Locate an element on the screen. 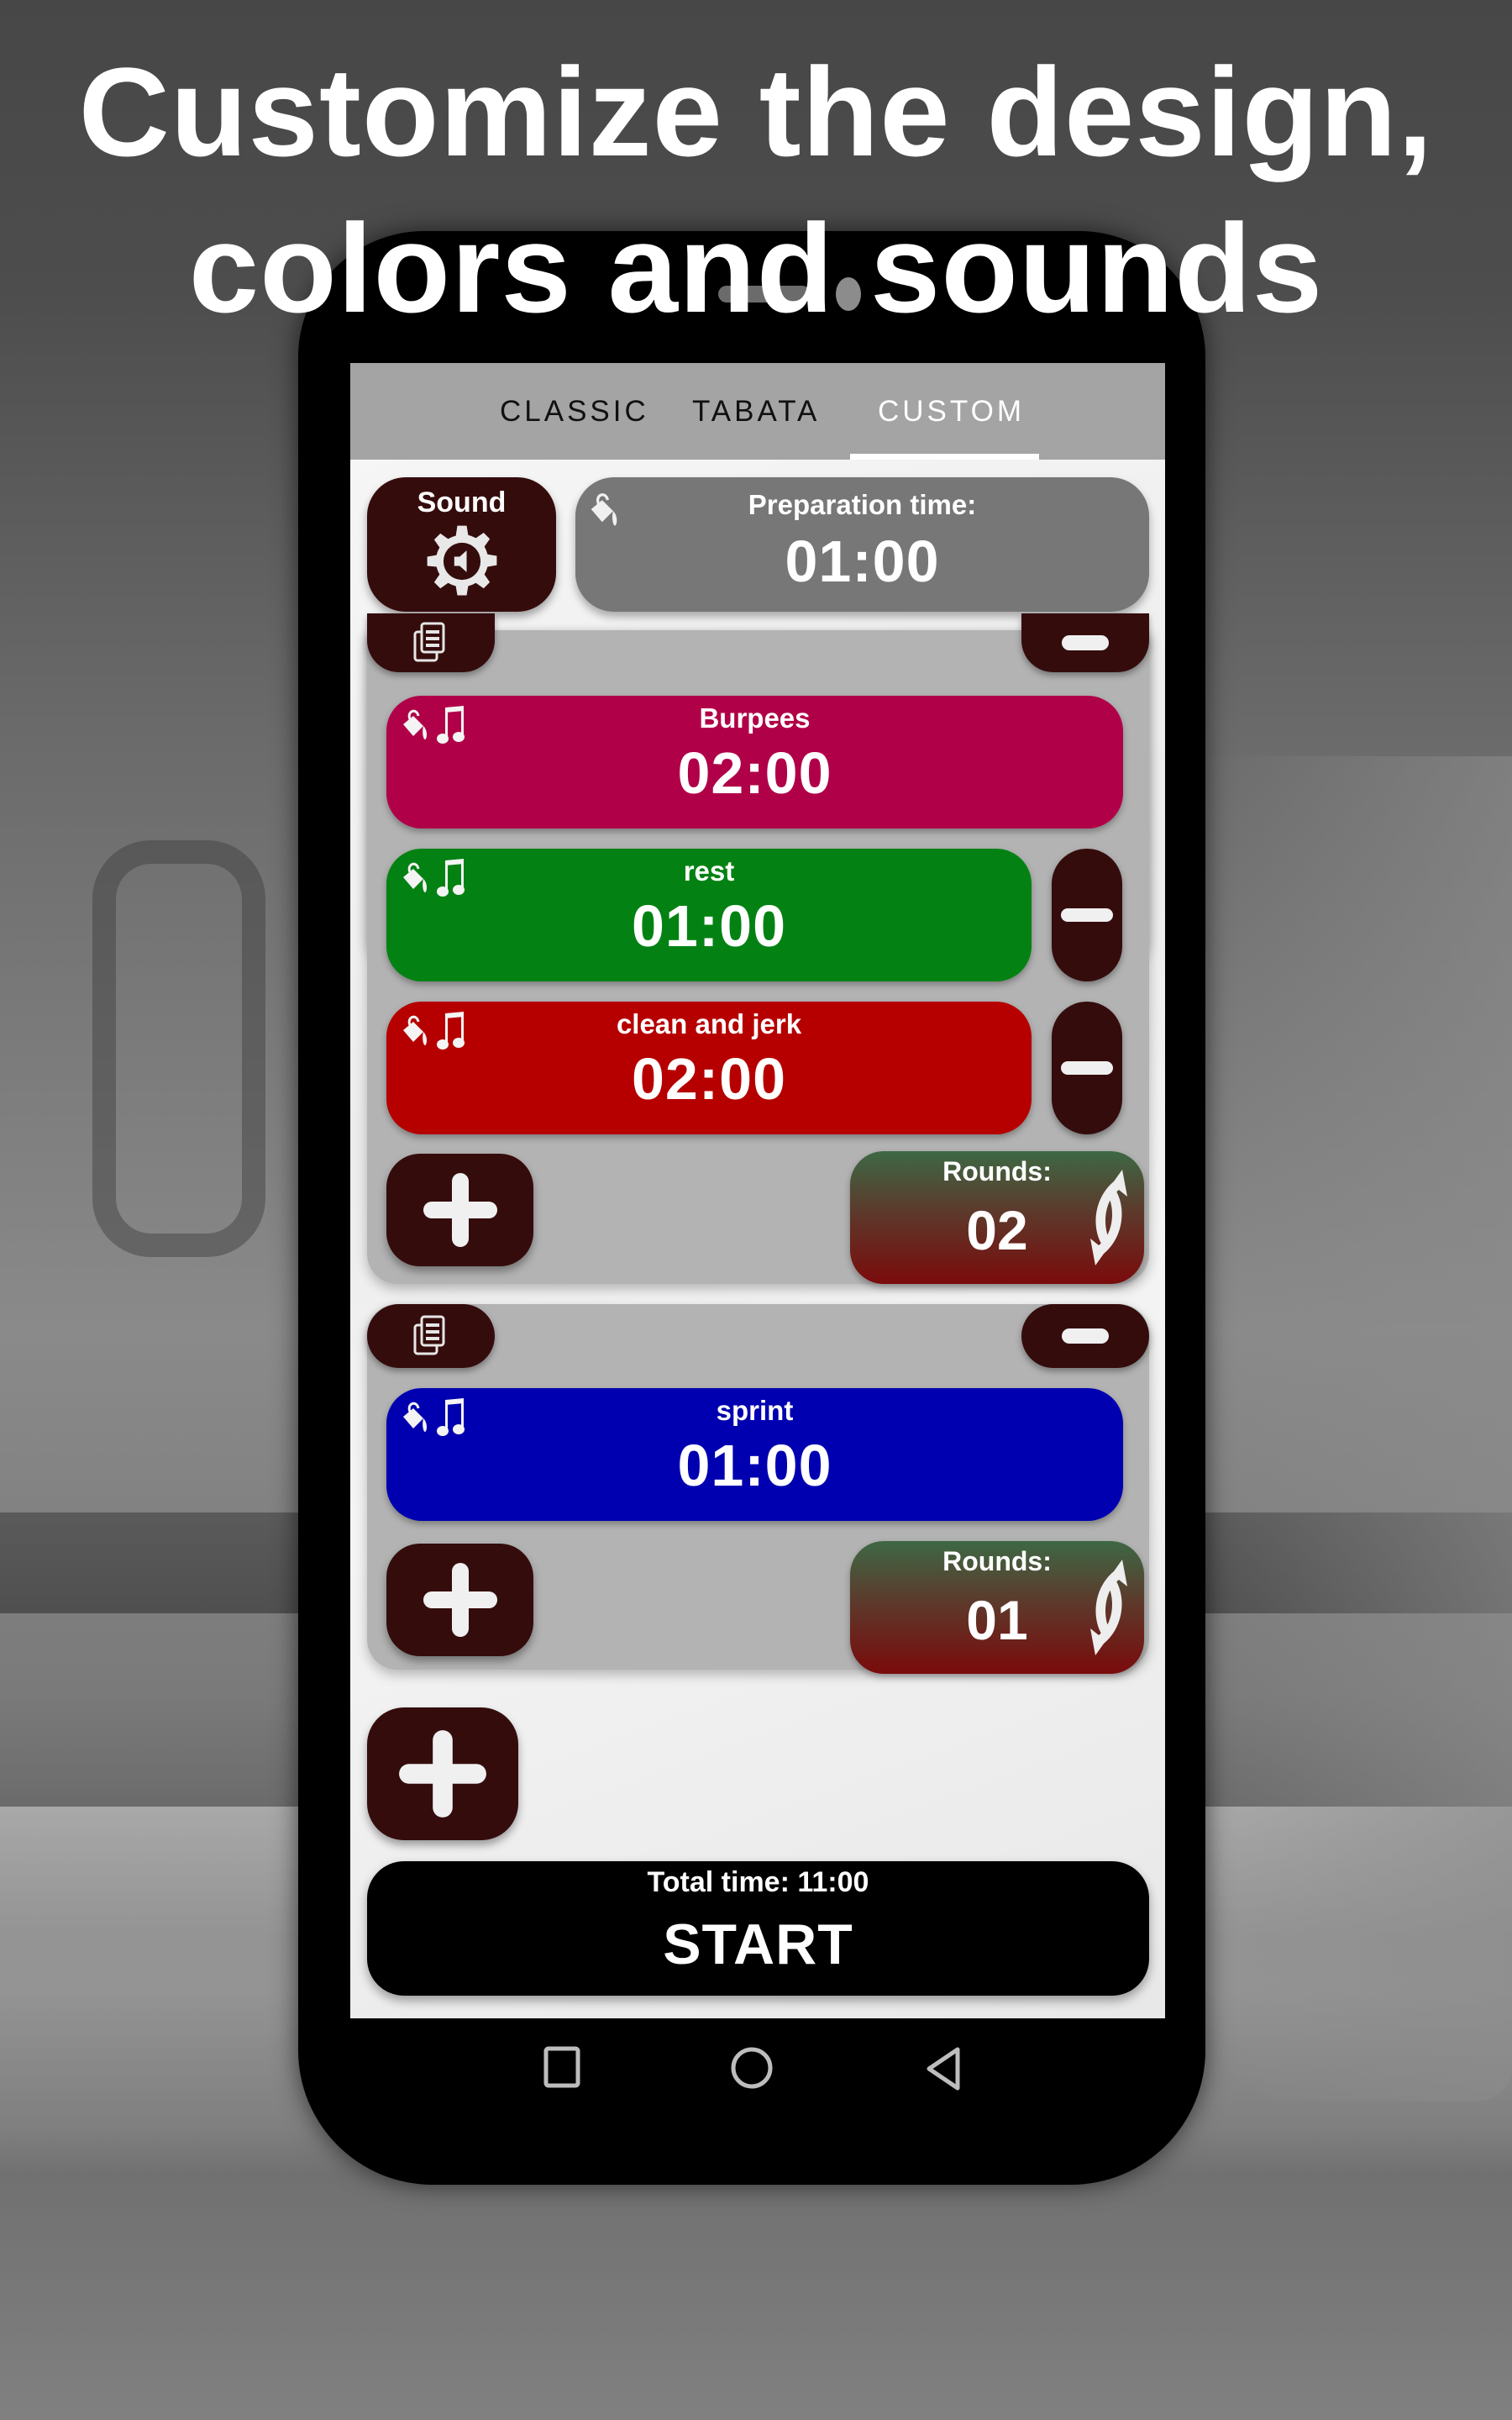 This screenshot has height=2420, width=1512. home-icon is located at coordinates (752, 2068).